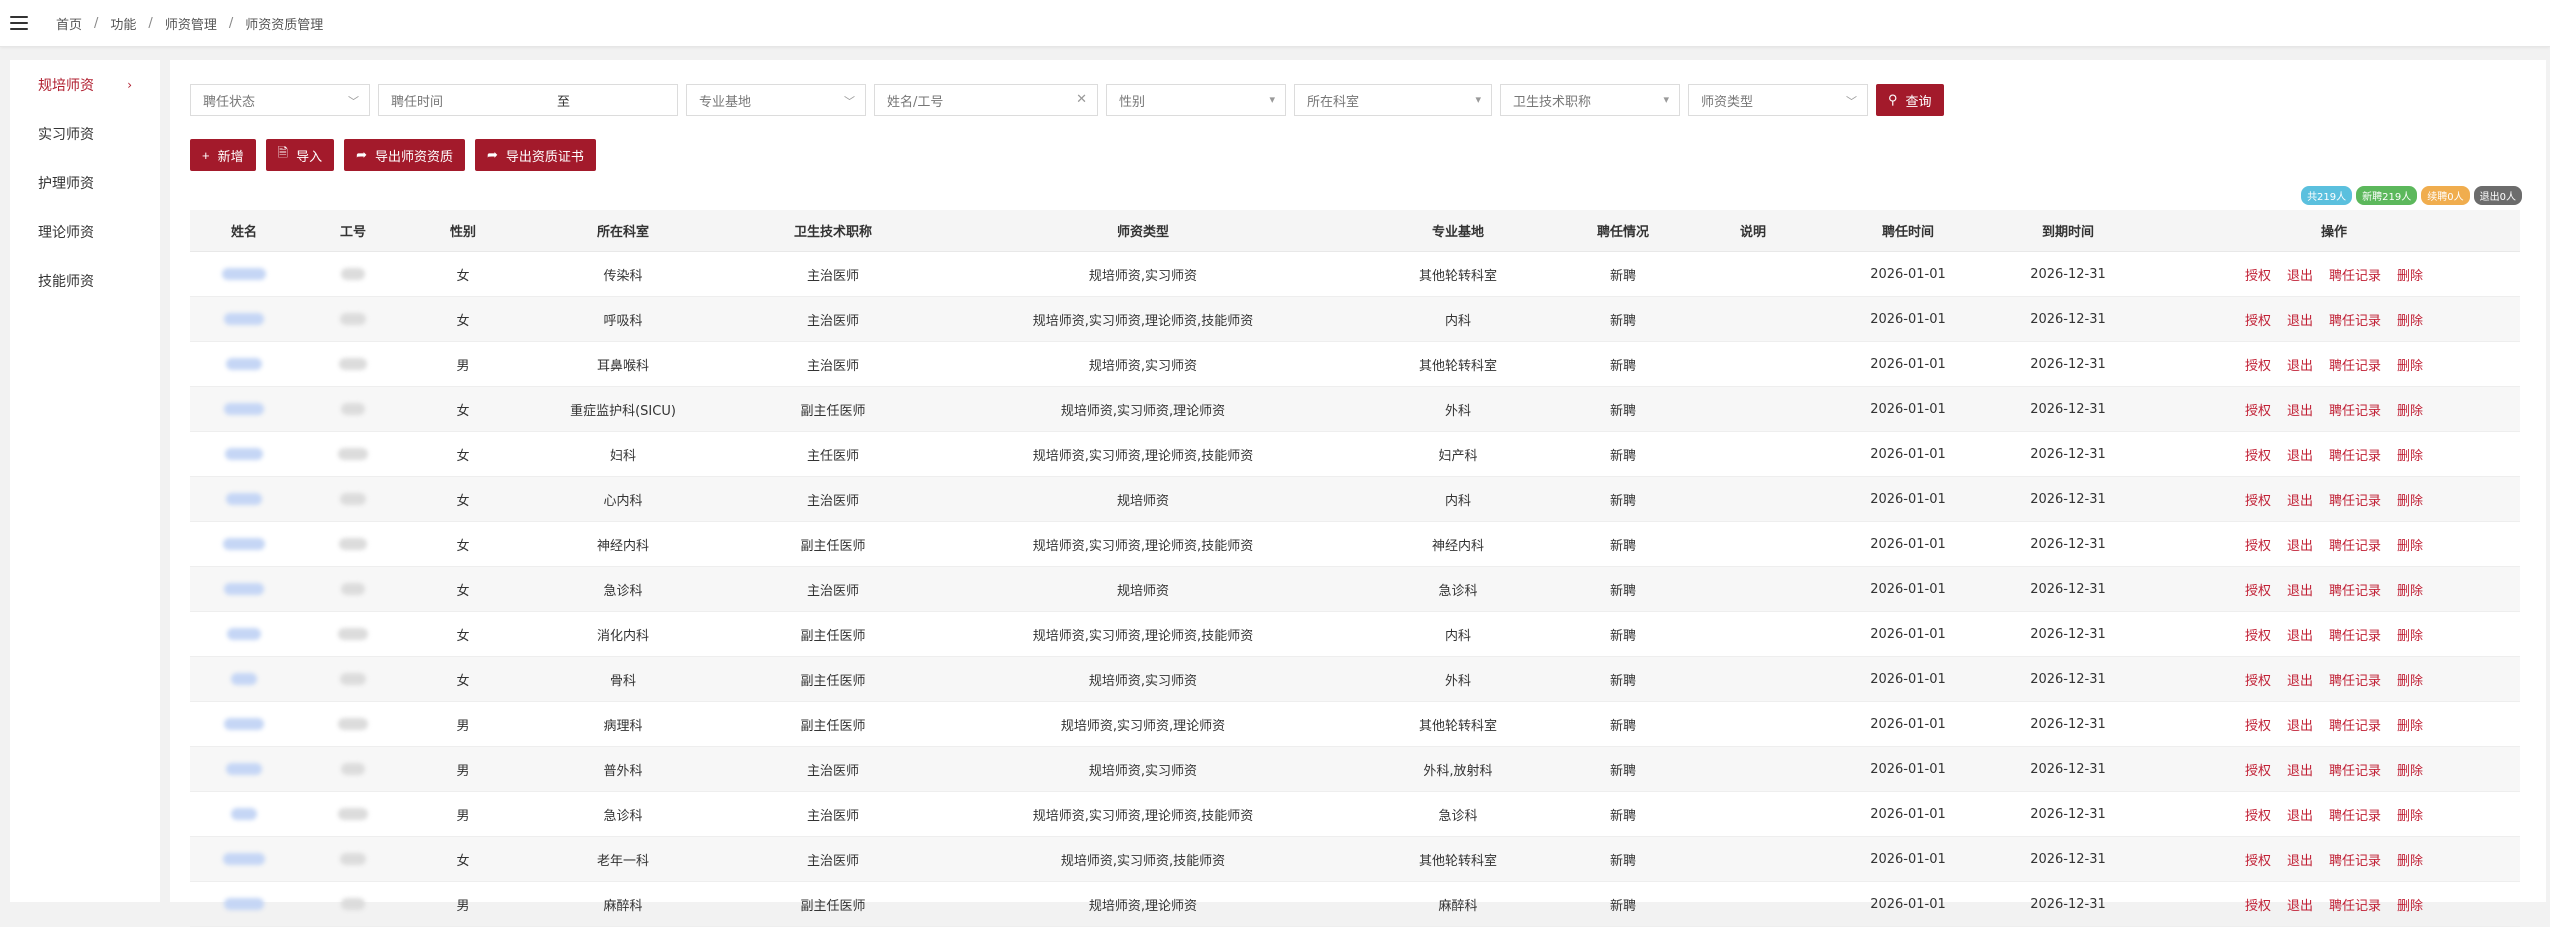 Image resolution: width=2550 pixels, height=927 pixels. Describe the element at coordinates (1081, 99) in the screenshot. I see `clear-icon: ✕` at that location.